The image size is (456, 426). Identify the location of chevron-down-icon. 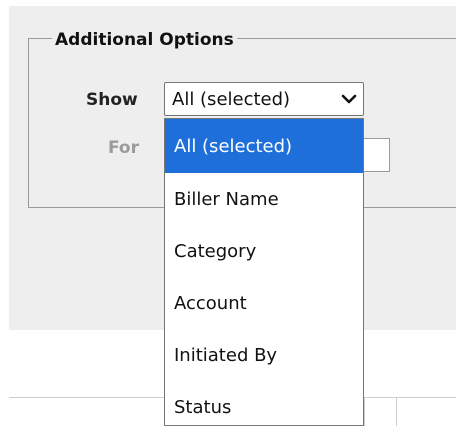
(349, 99).